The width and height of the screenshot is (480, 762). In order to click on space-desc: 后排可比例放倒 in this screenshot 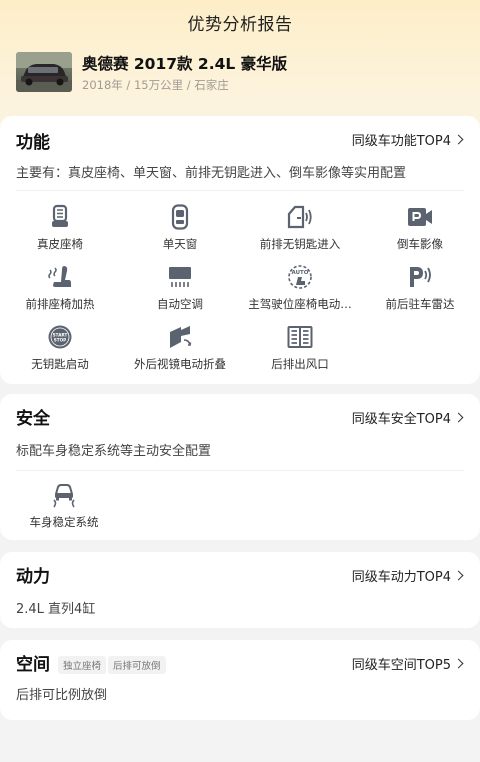, I will do `click(62, 695)`.